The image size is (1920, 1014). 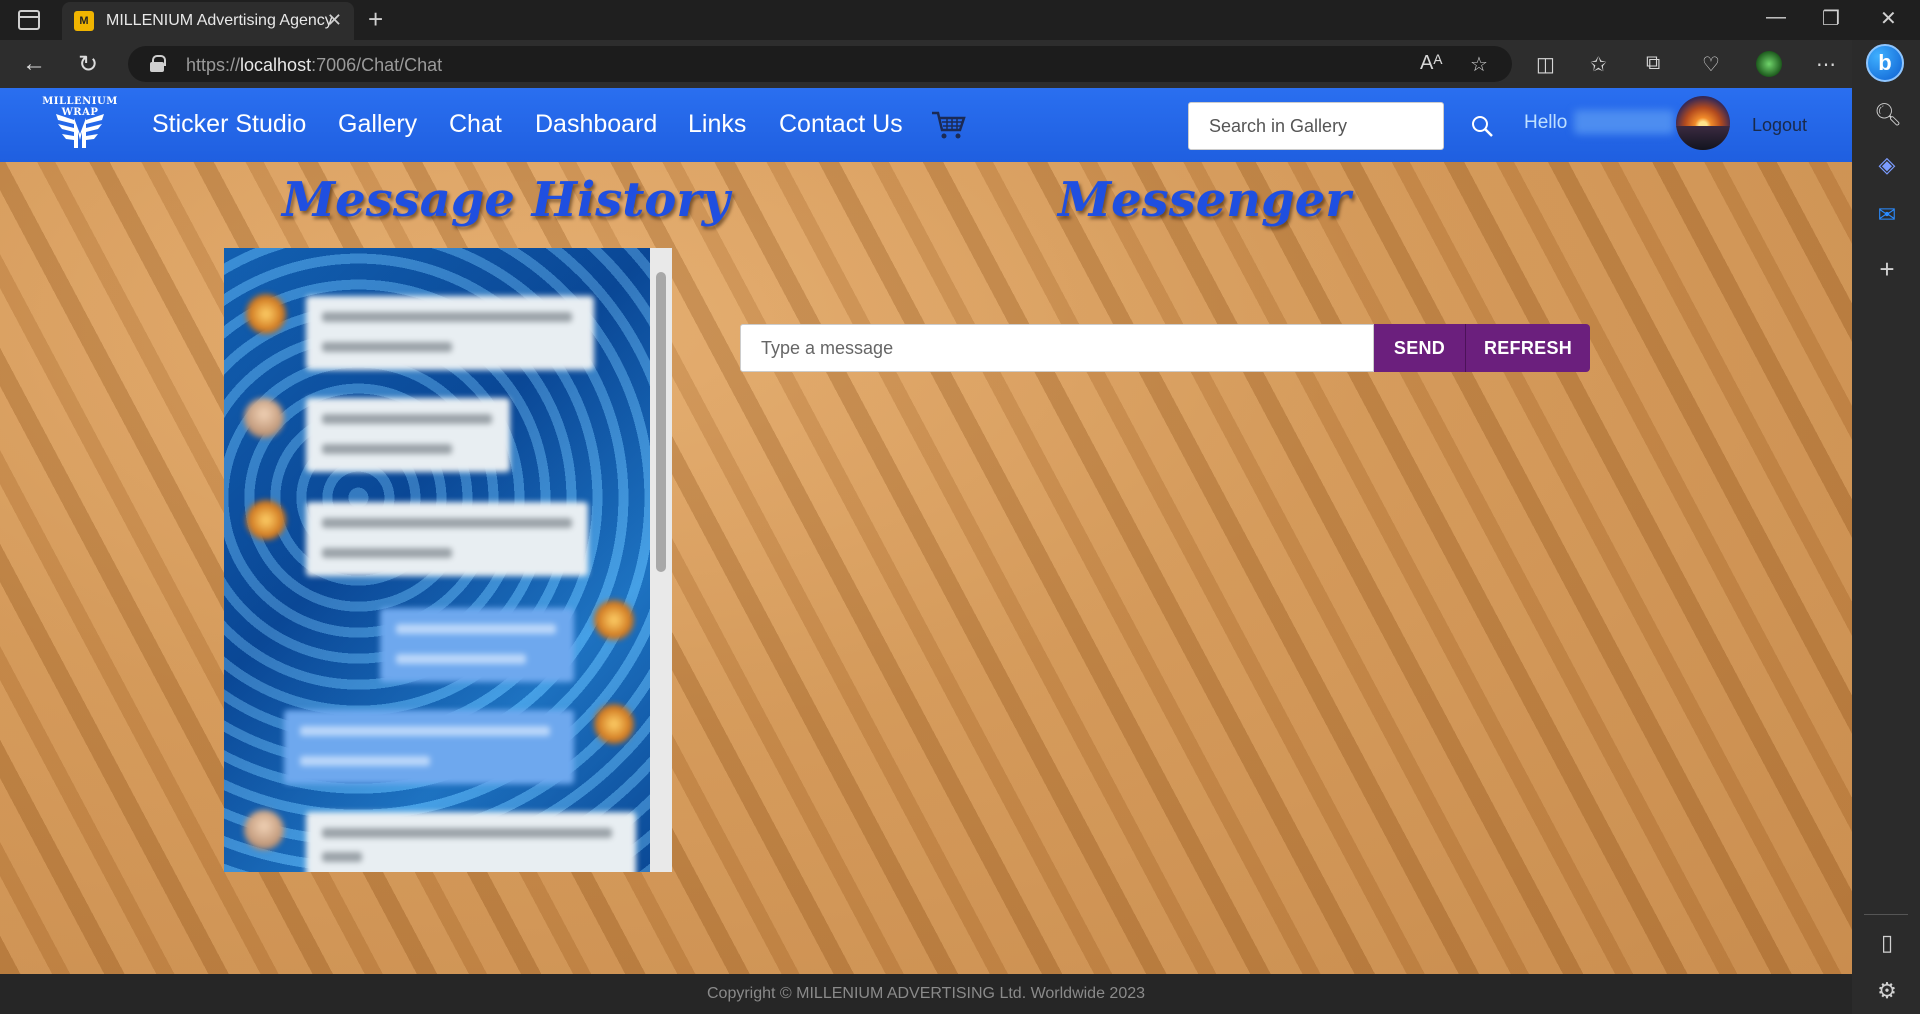 I want to click on history-scrollbar, so click(x=661, y=560).